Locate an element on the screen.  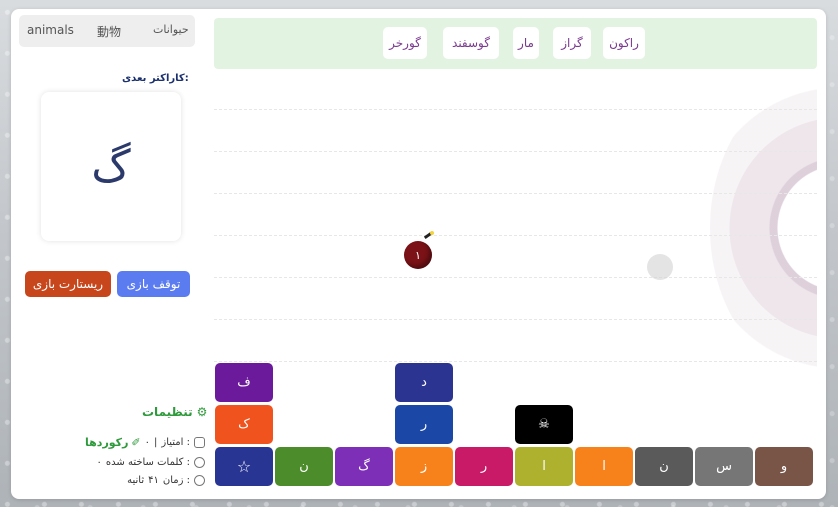
letter-tile: ک is located at coordinates (244, 424).